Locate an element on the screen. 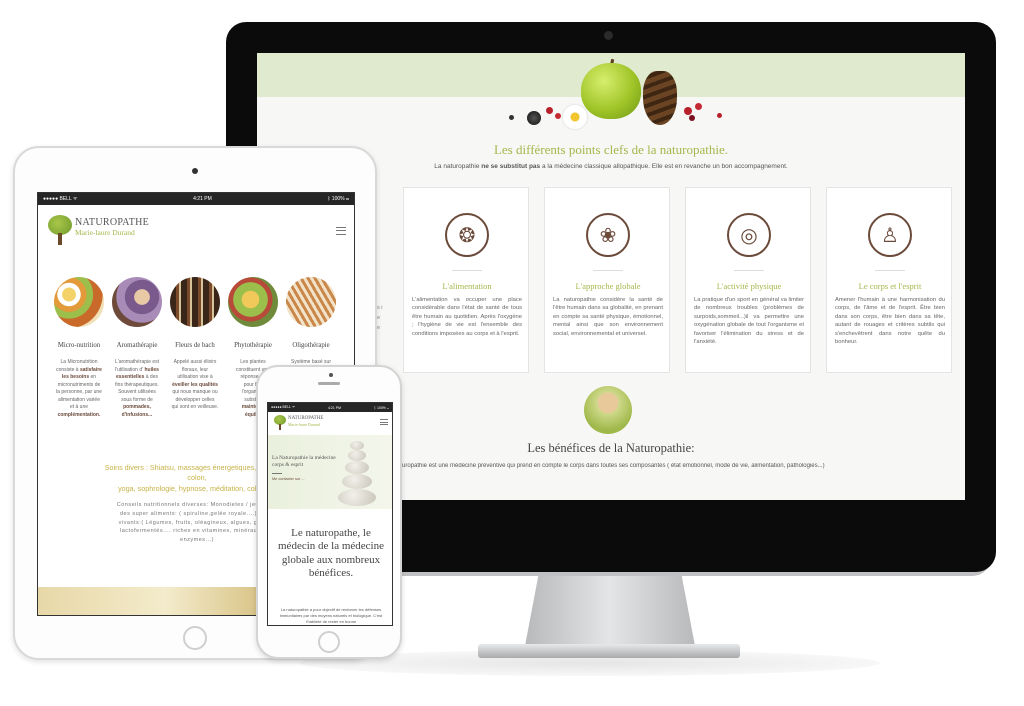  yoga-mat-icon: ◎ is located at coordinates (749, 235).